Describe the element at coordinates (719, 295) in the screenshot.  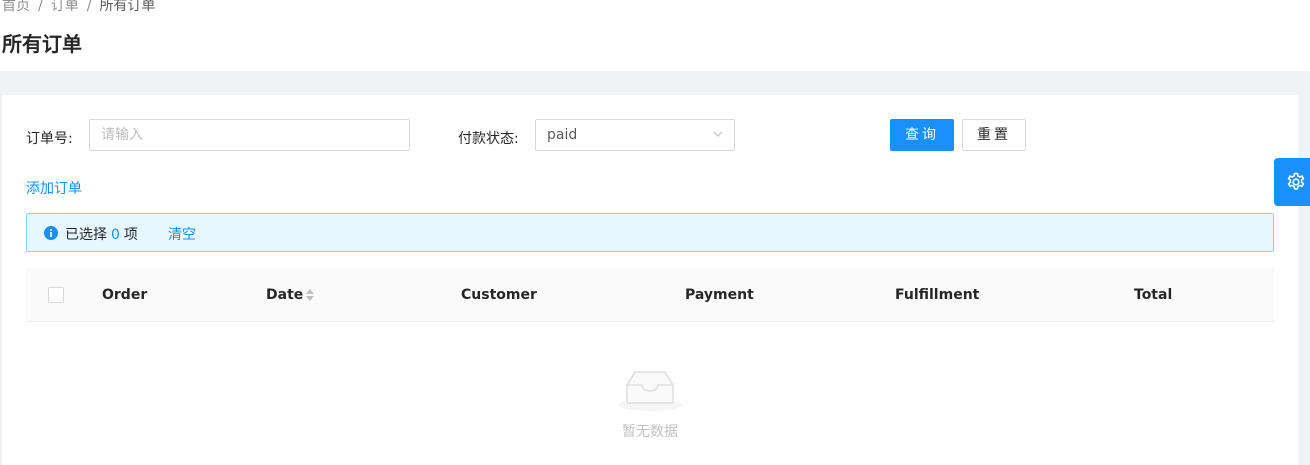
I see `column-payment: Payment` at that location.